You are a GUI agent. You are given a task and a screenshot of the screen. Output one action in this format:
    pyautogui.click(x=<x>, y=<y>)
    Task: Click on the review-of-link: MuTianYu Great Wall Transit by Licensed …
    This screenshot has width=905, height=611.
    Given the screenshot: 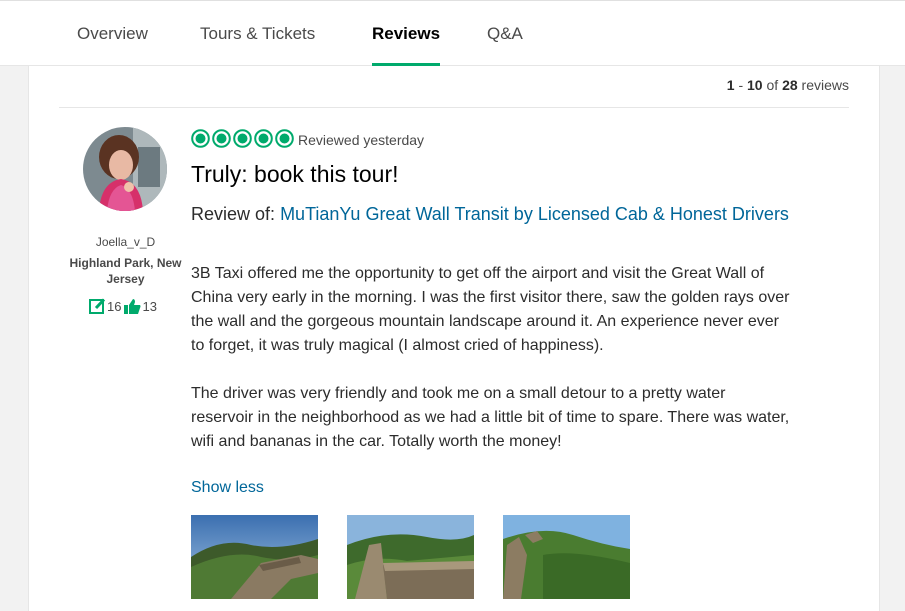 What is the action you would take?
    pyautogui.click(x=534, y=214)
    